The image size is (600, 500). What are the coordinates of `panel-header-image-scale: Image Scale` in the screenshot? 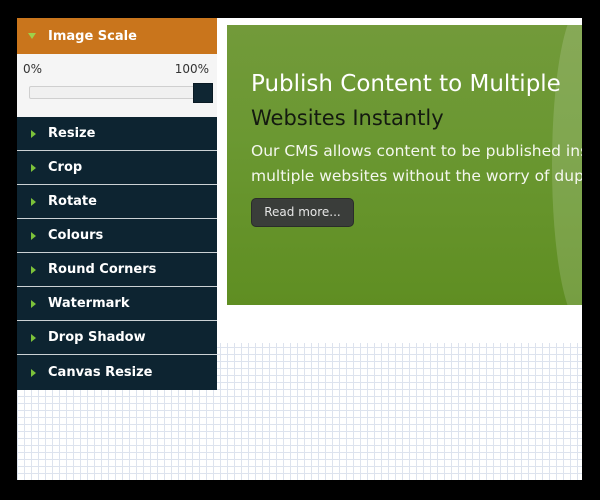 It's located at (117, 36).